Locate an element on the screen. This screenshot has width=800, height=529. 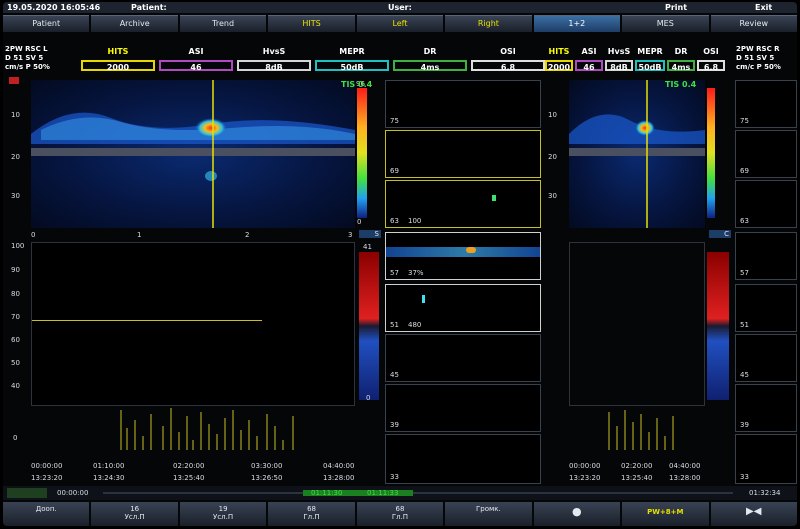
param-mepr-label: MEPR is located at coordinates (352, 51).